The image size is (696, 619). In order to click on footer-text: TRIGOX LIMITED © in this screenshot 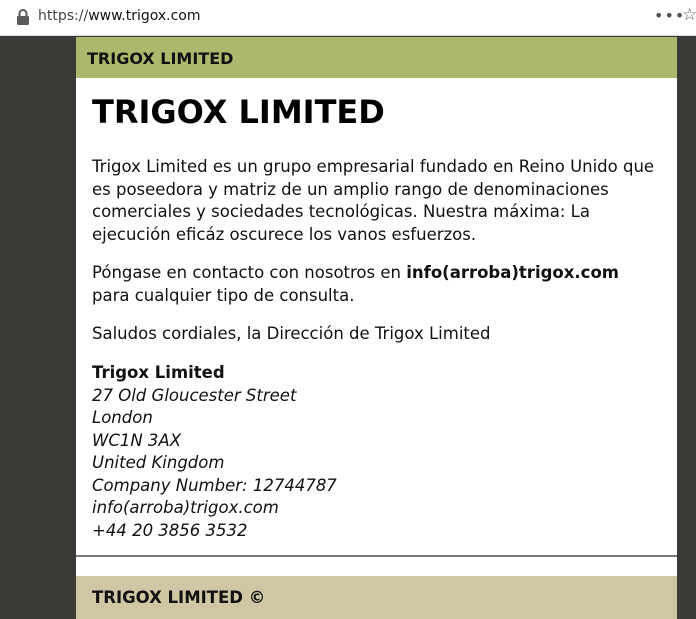, I will do `click(179, 597)`.